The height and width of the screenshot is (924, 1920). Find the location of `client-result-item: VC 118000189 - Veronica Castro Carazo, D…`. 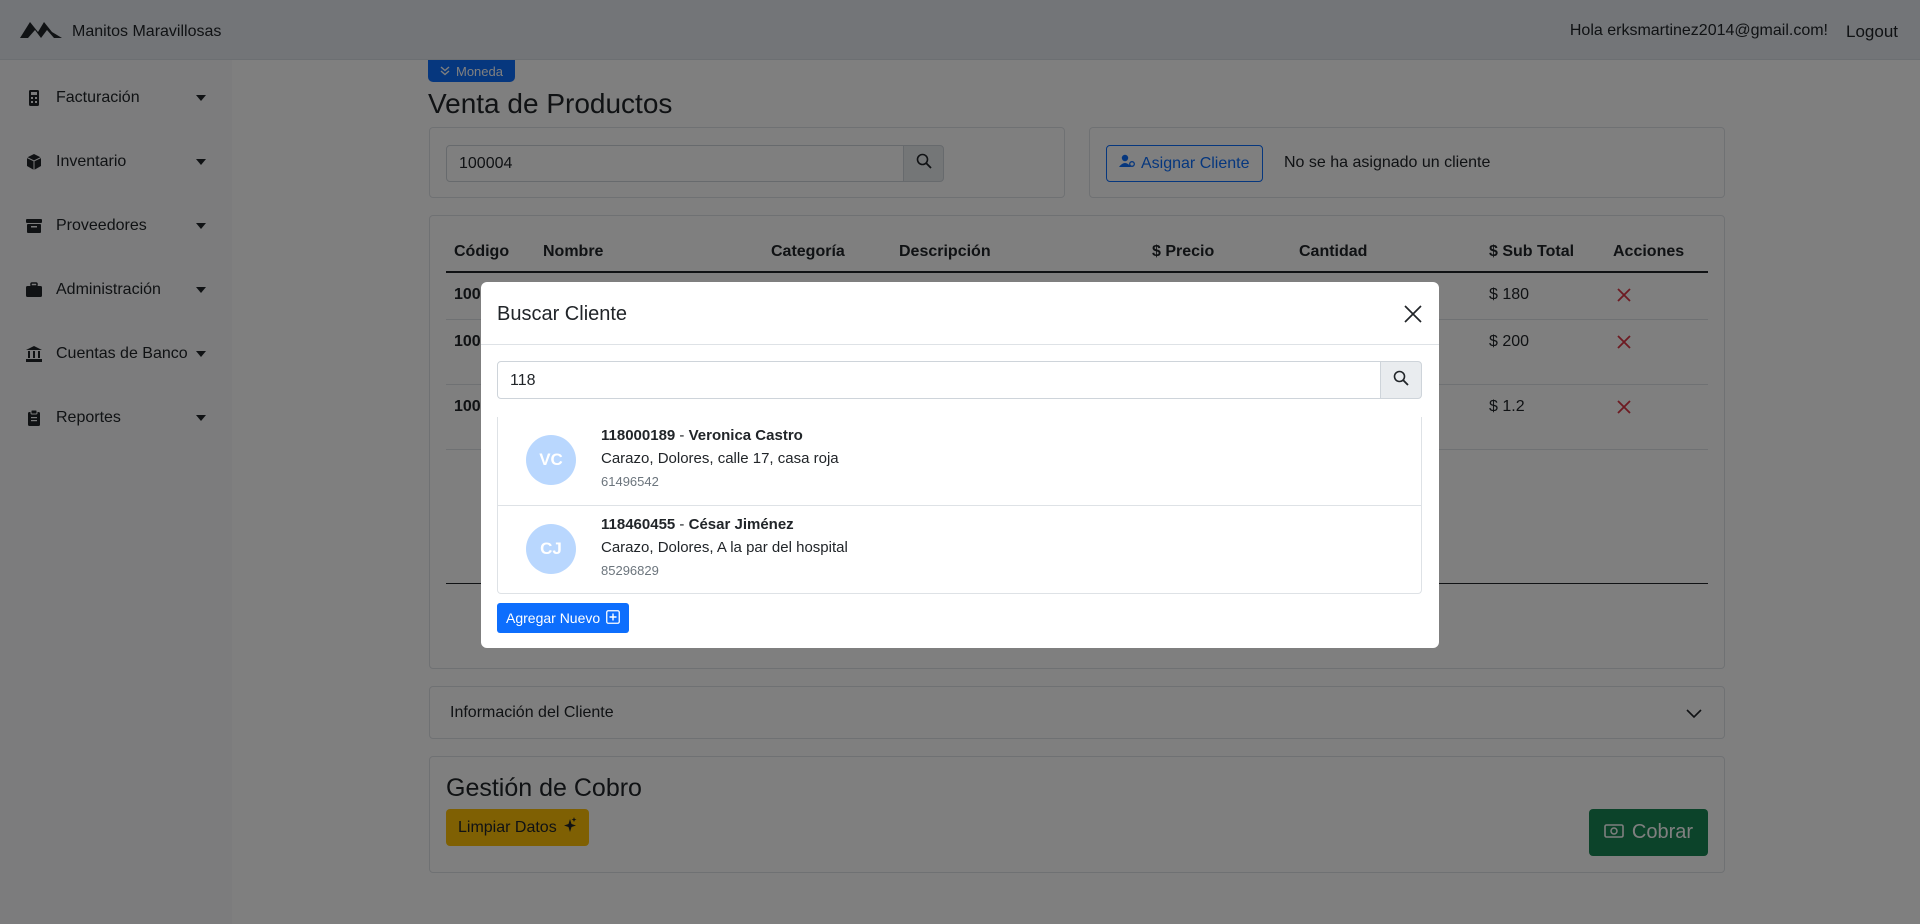

client-result-item: VC 118000189 - Veronica Castro Carazo, D… is located at coordinates (959, 461).